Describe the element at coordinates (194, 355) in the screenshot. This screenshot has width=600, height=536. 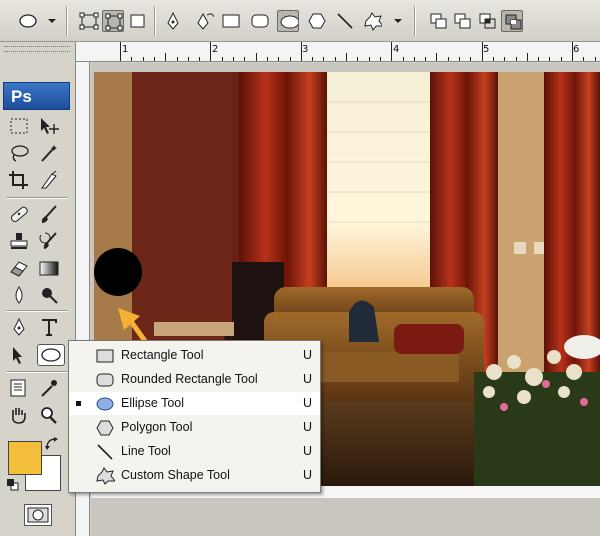
I see `menu-item-rectangle-tool: Rectangle Tool U` at that location.